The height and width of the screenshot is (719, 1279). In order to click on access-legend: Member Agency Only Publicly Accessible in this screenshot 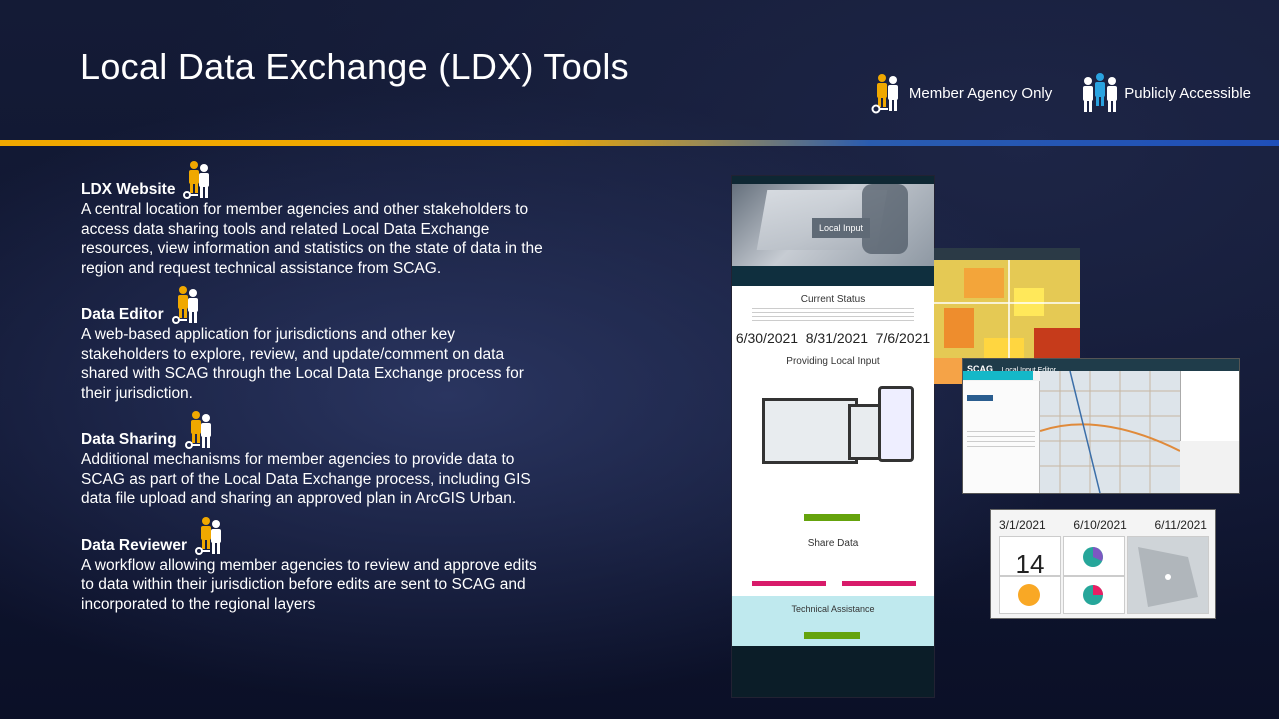, I will do `click(1047, 93)`.